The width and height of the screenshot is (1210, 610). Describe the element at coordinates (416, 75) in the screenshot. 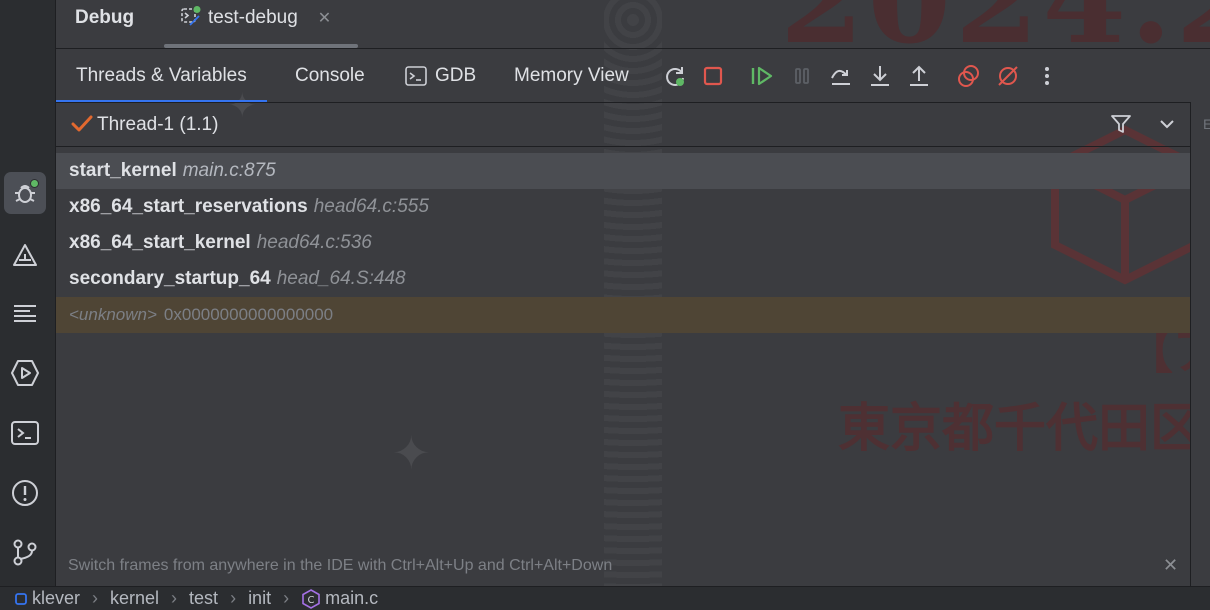

I see `console-icon` at that location.